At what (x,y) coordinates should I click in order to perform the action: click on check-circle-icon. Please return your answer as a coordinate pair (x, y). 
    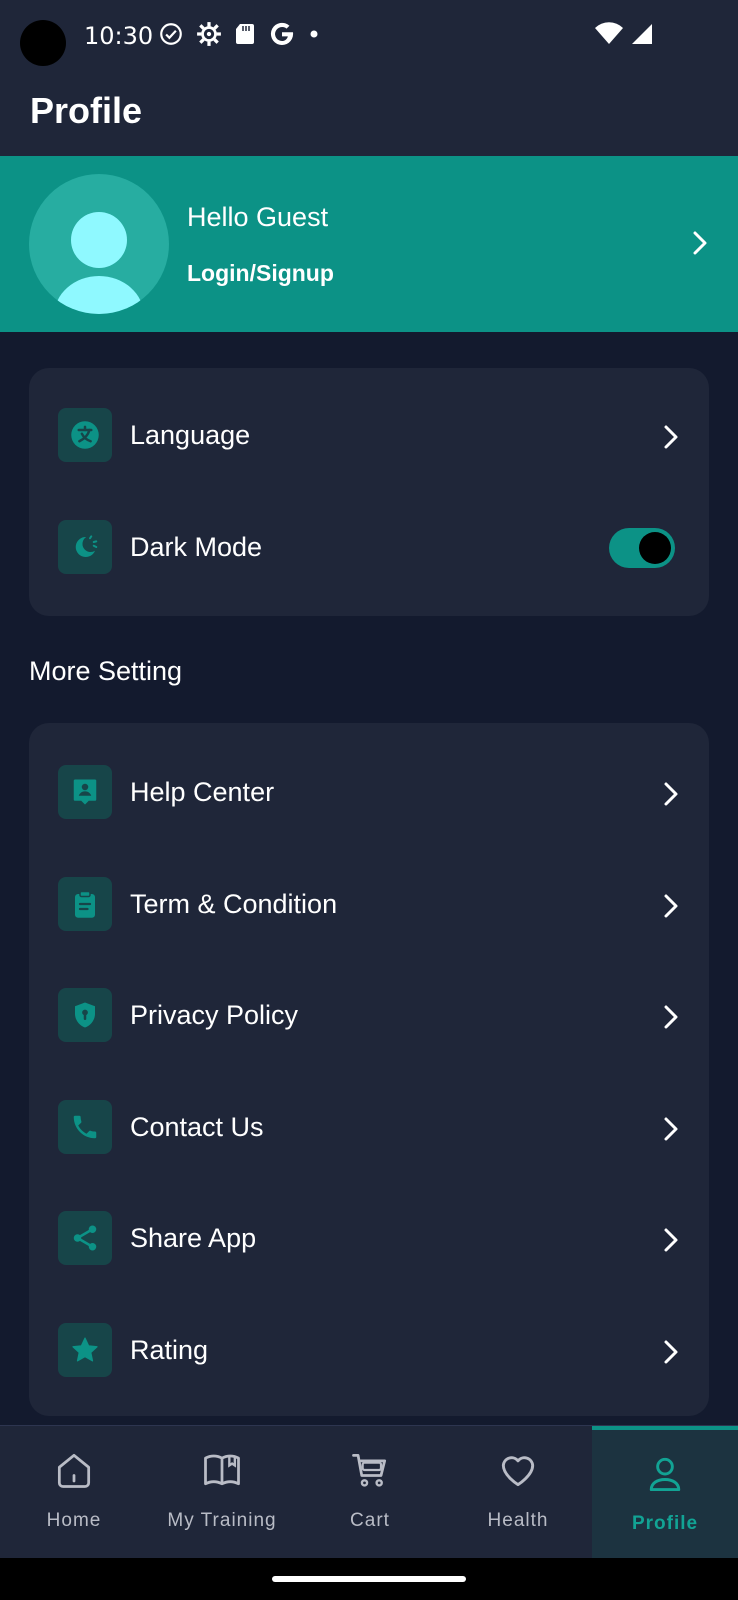
    Looking at the image, I should click on (171, 34).